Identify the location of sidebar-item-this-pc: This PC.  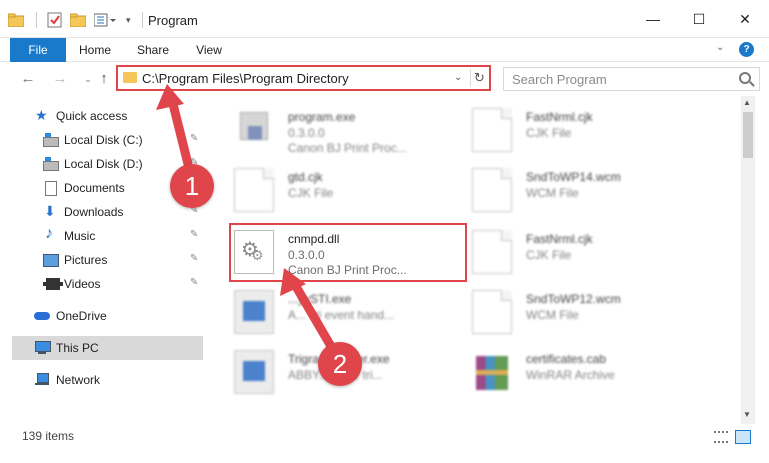
(66, 348).